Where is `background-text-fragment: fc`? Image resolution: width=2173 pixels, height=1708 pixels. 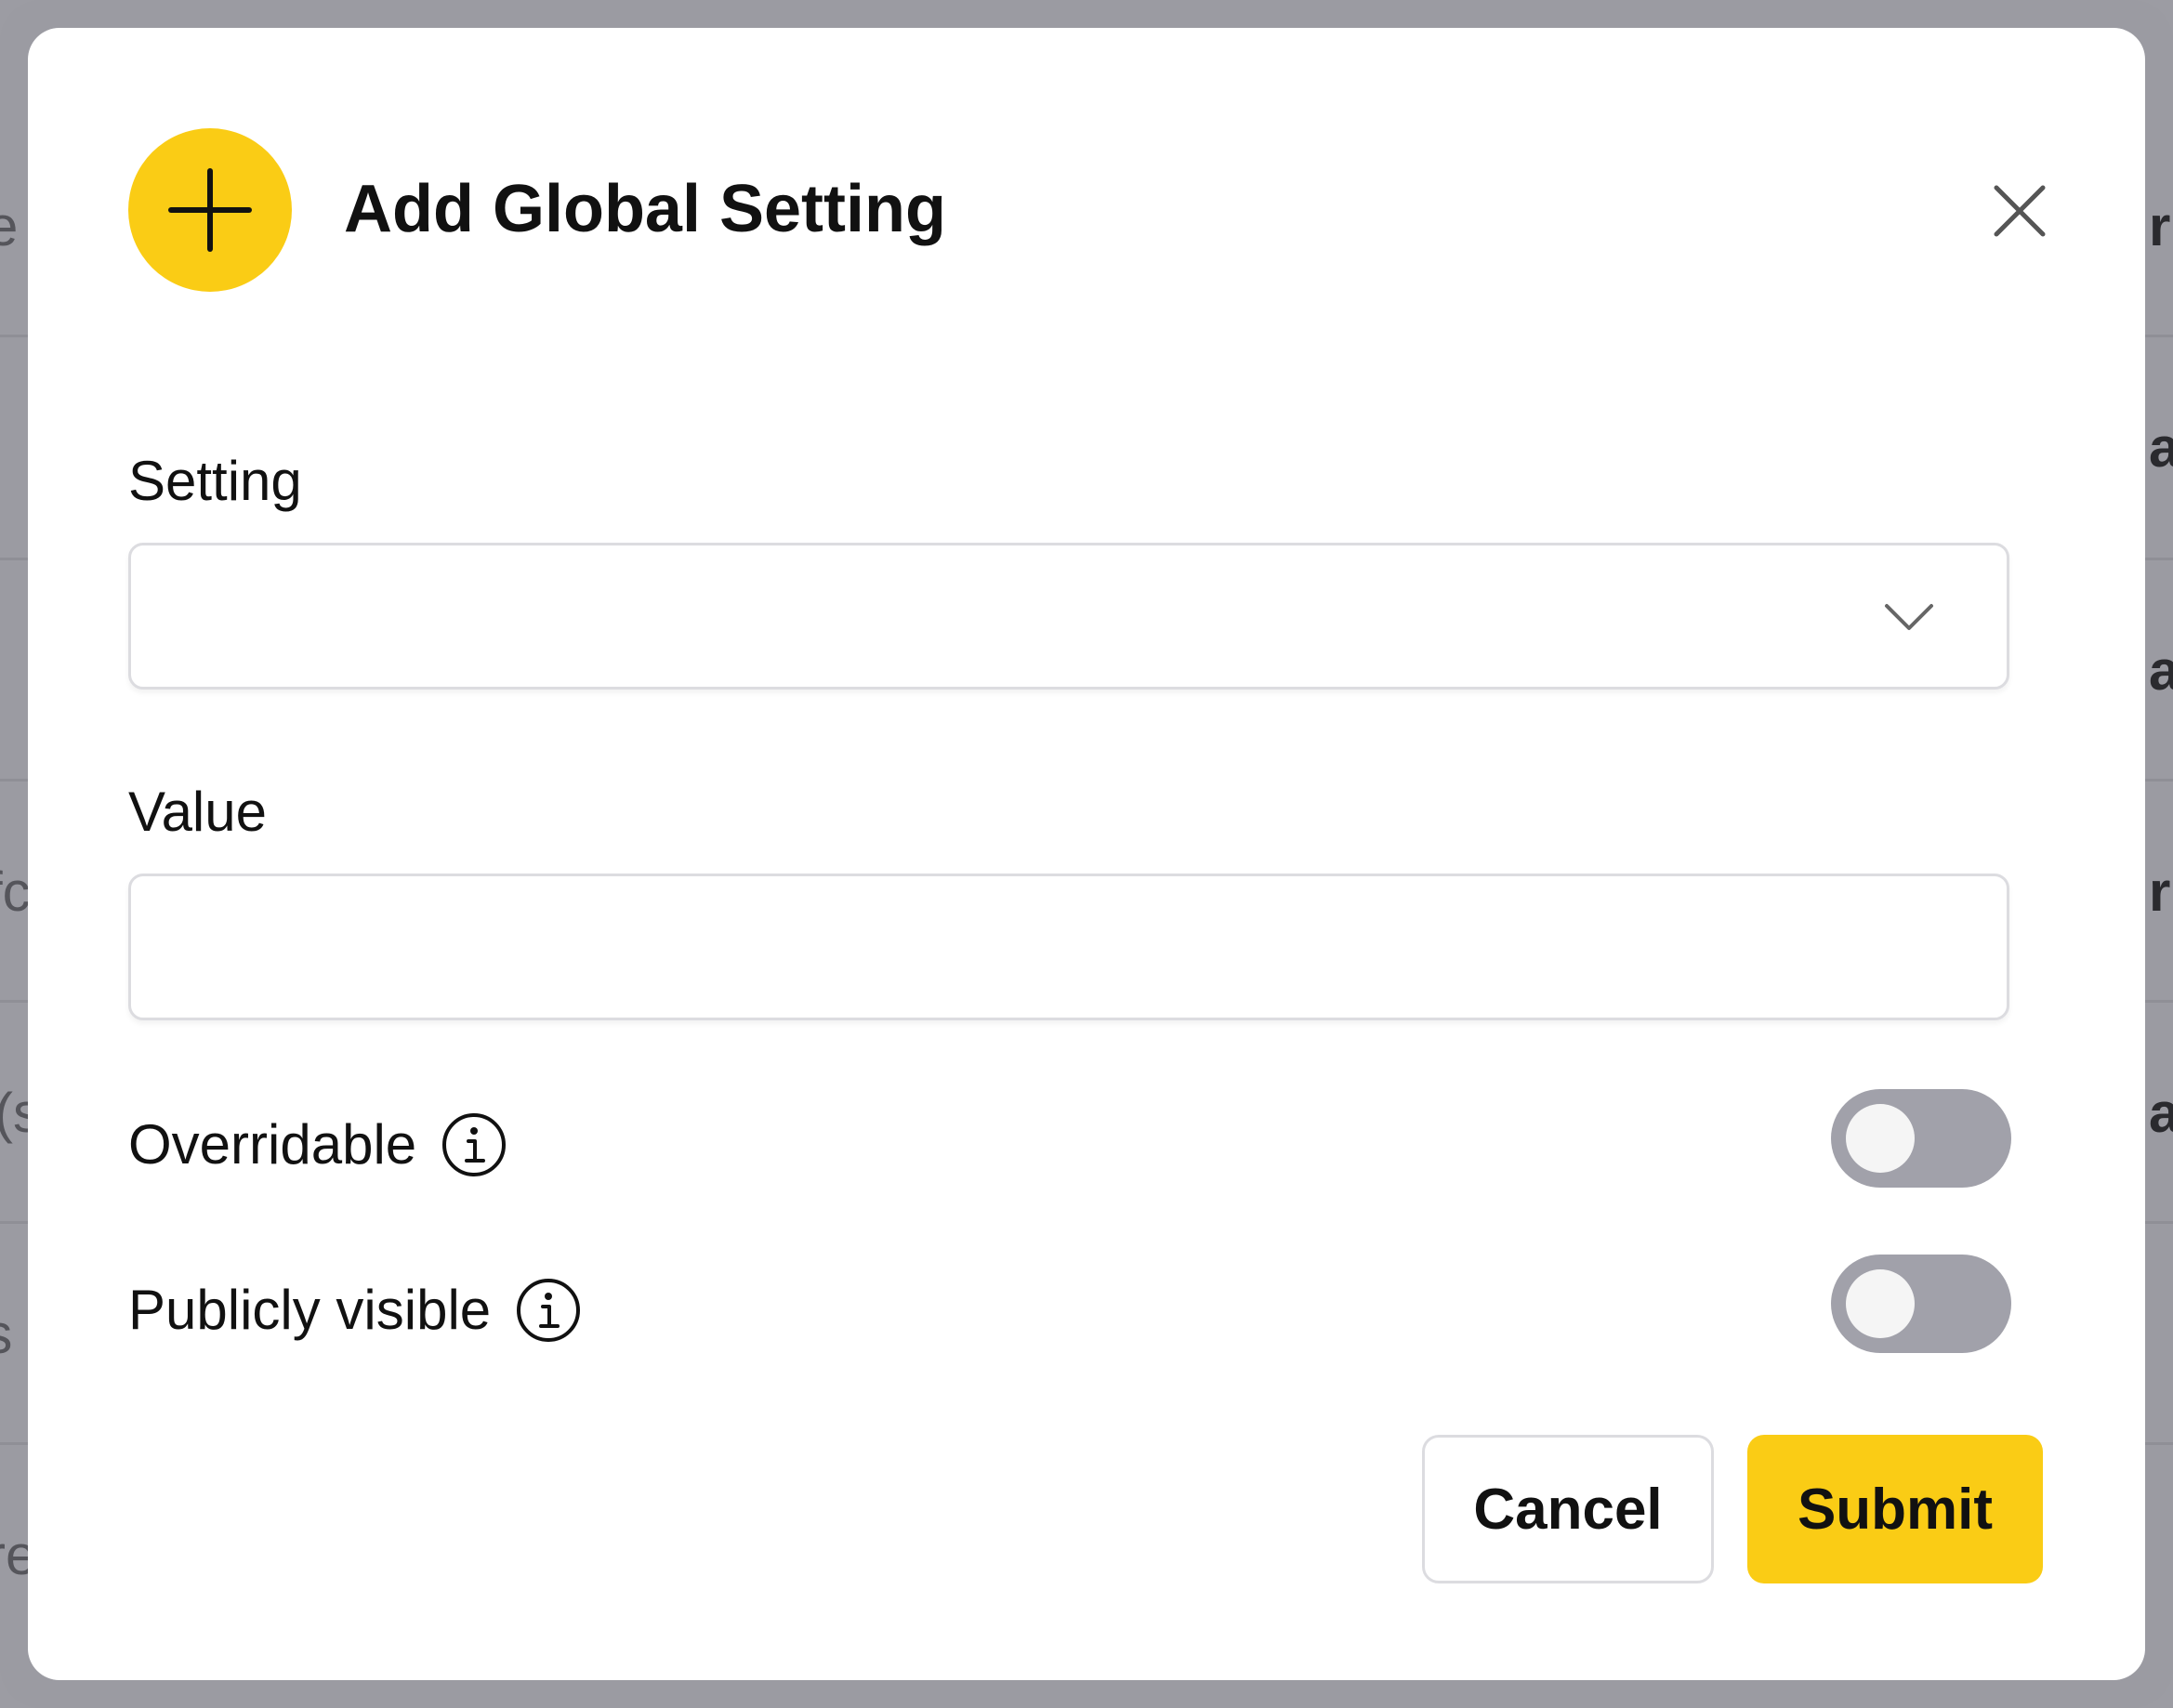
background-text-fragment: fc is located at coordinates (15, 892).